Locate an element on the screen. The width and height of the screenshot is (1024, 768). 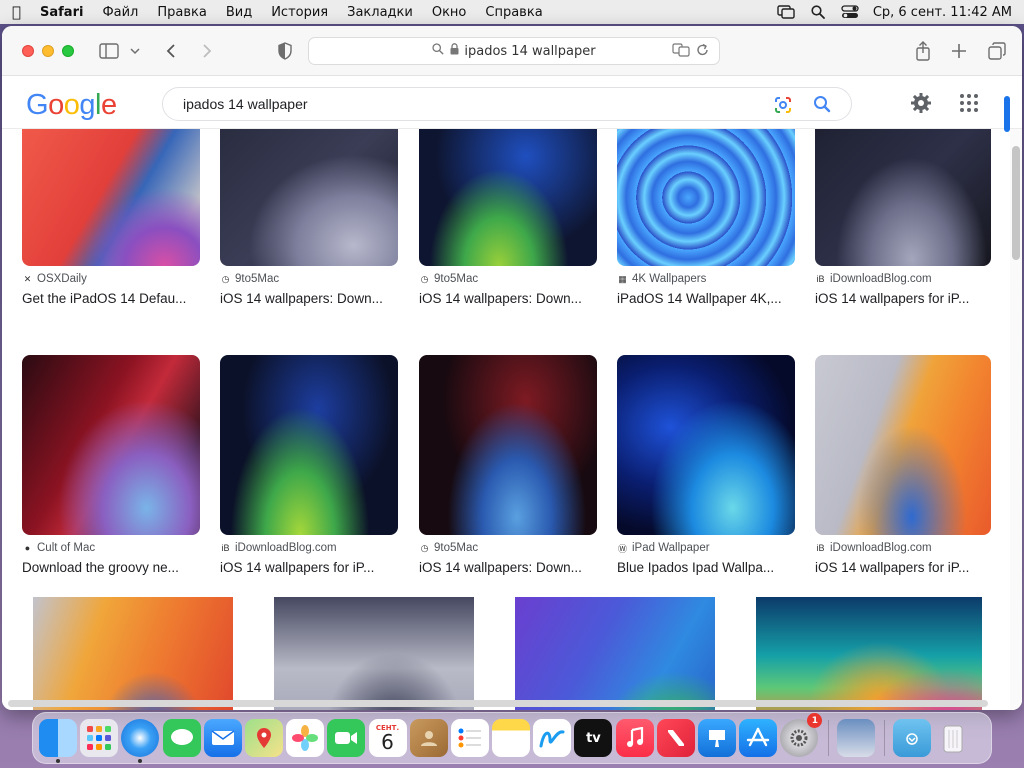
keynote-icon is located at coordinates (717, 738).